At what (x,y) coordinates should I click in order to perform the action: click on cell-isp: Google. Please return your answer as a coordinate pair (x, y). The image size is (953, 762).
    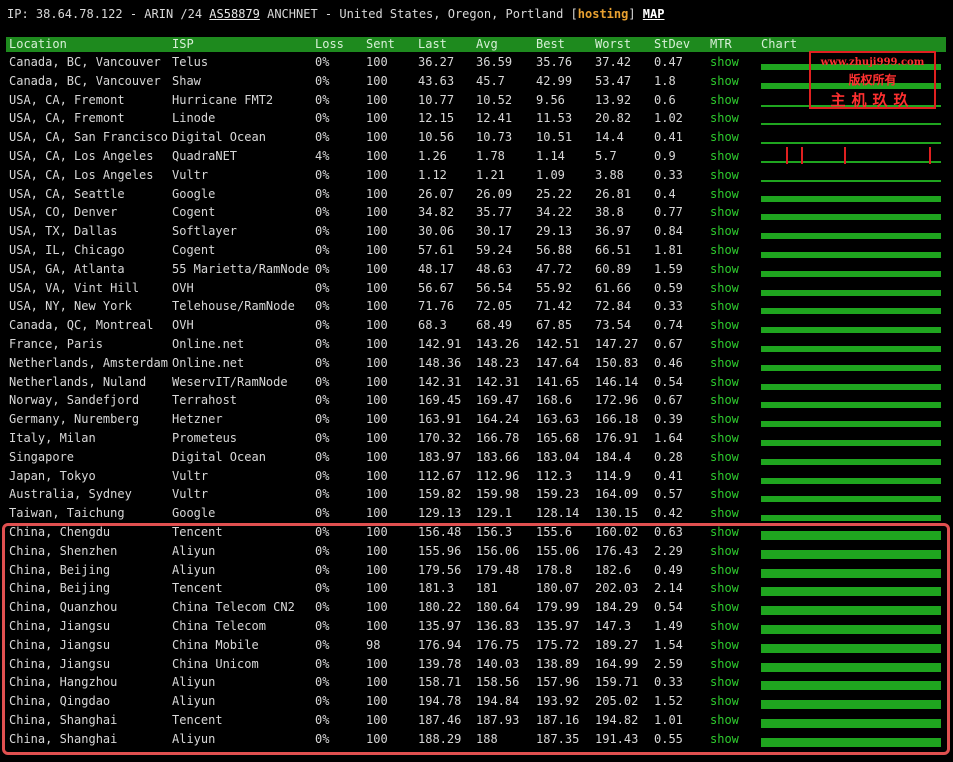
    Looking at the image, I should click on (194, 513).